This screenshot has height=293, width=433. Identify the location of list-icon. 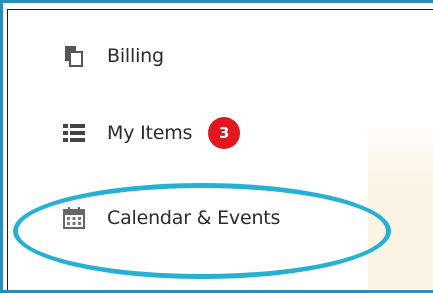
(74, 133).